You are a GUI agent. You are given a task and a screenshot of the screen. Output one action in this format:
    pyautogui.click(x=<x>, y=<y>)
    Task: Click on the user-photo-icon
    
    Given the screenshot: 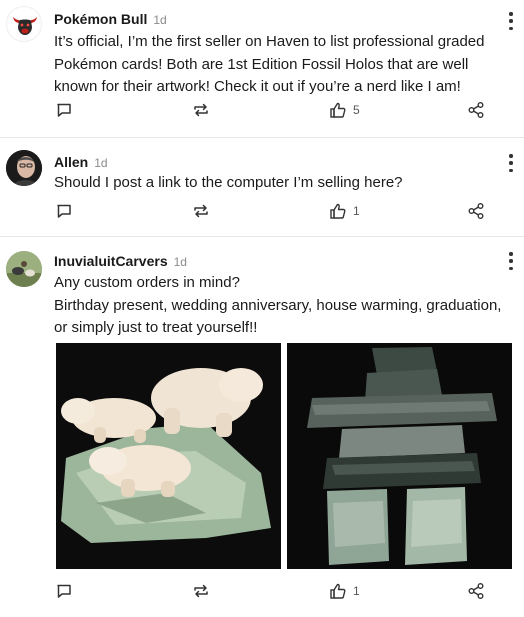 What is the action you would take?
    pyautogui.click(x=24, y=168)
    